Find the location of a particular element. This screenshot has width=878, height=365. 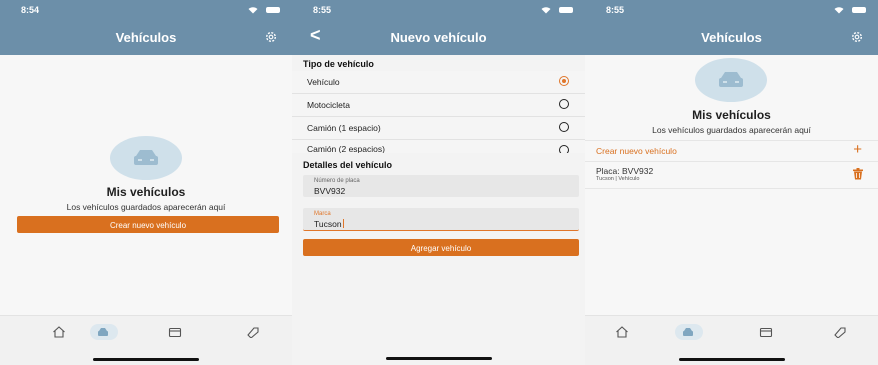

create-vehicle-label: Crear nuevo vehículo is located at coordinates (636, 151).